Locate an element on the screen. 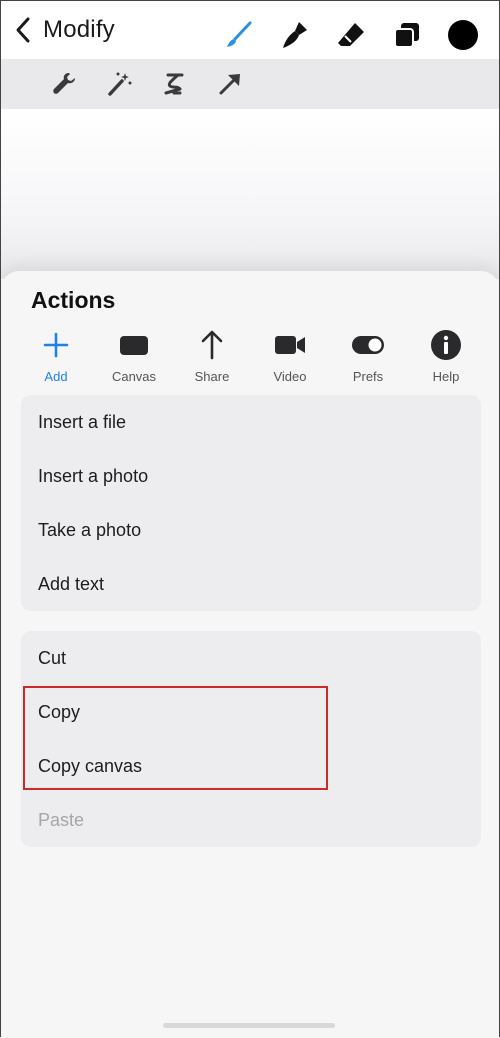 Image resolution: width=500 pixels, height=1038 pixels. layers-tool-button is located at coordinates (407, 35).